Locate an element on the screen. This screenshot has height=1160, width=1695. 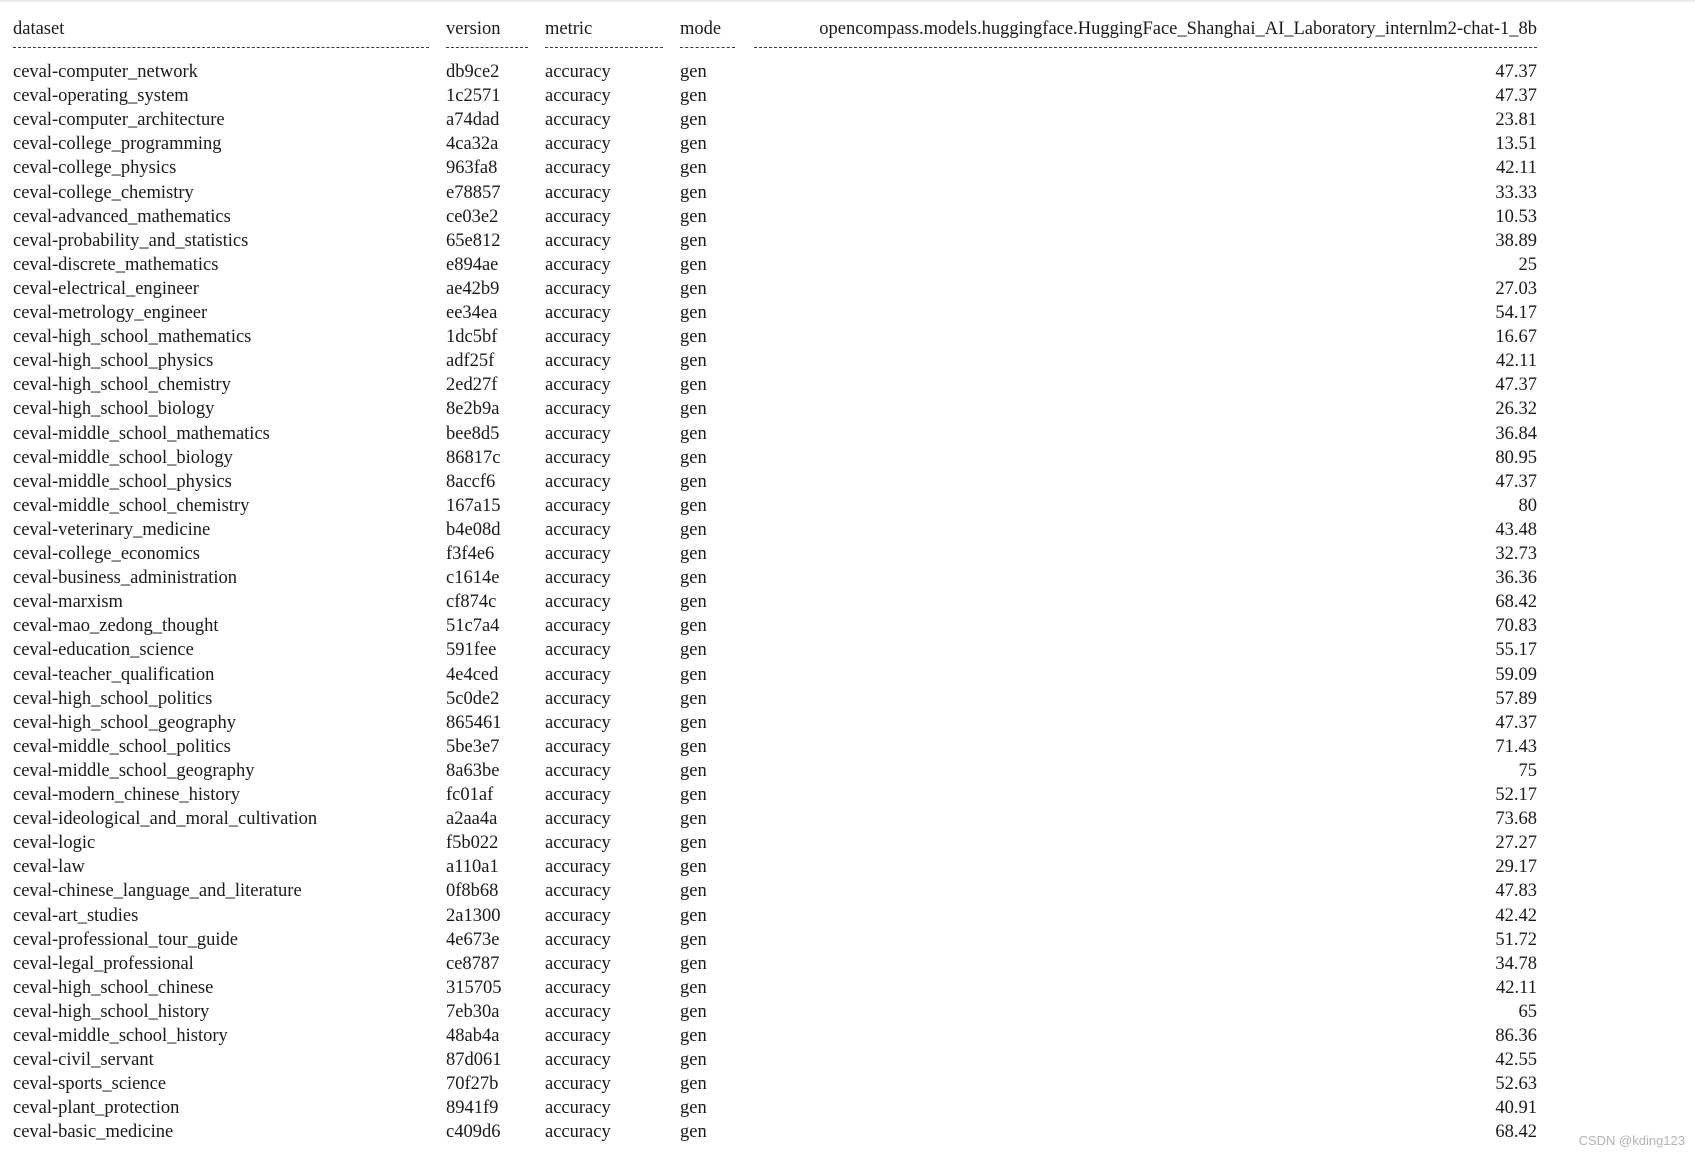
cell-score: 23.81 is located at coordinates (1516, 120).